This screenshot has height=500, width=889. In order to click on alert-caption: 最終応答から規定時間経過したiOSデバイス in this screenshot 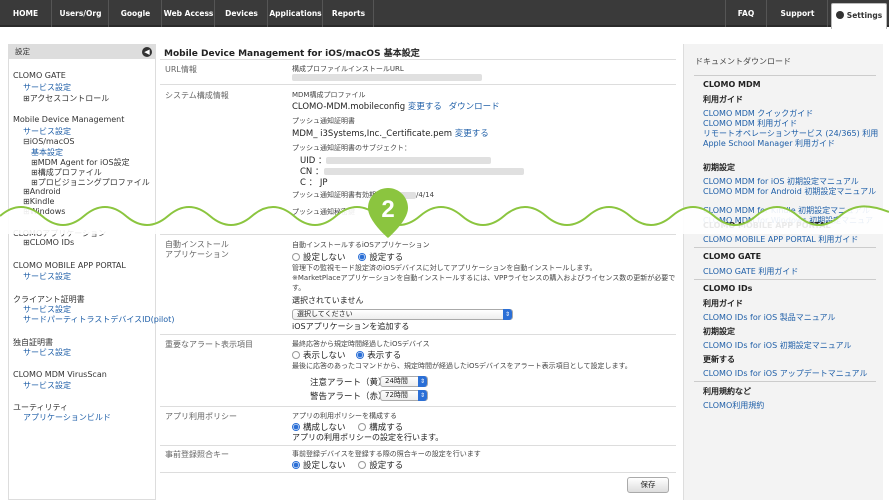, I will do `click(361, 344)`.